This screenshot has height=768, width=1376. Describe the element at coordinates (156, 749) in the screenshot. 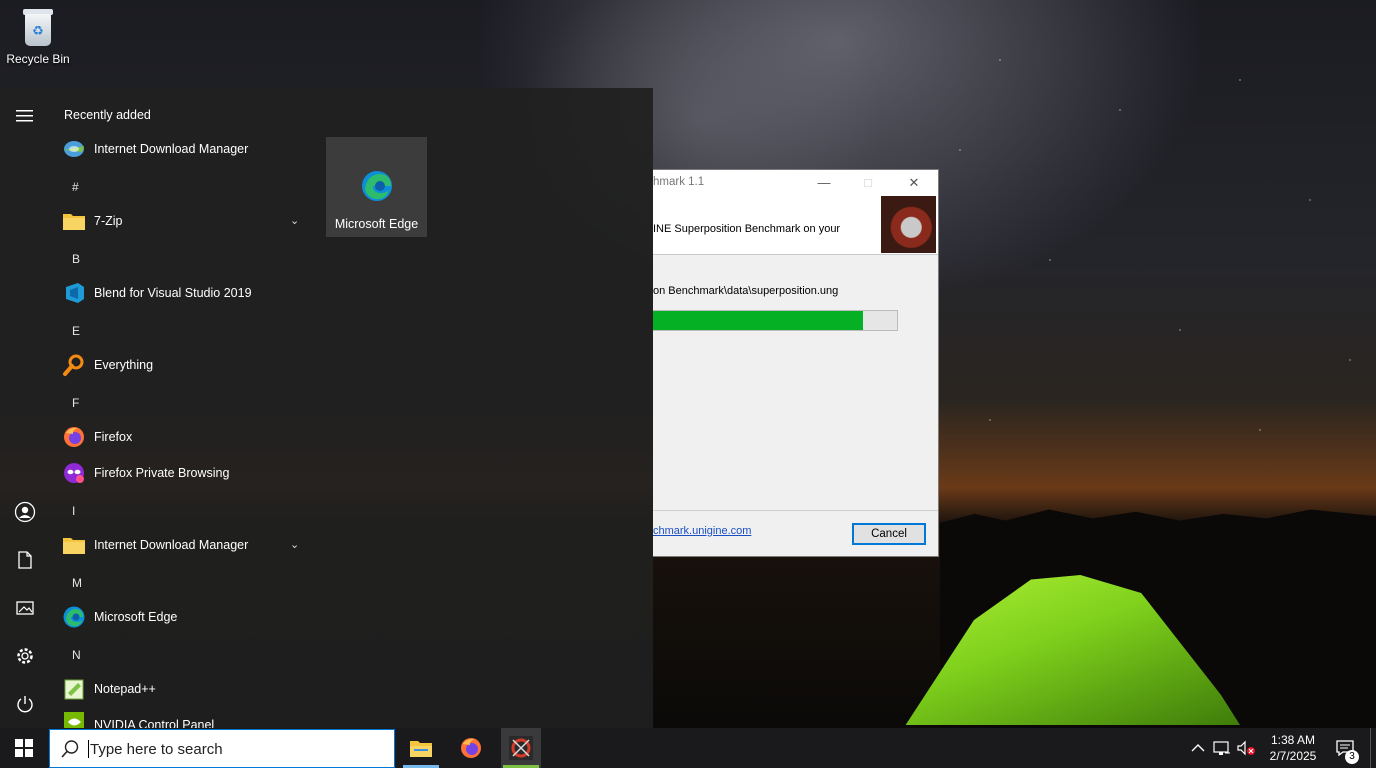

I see `search-placeholder: Type here to search` at that location.